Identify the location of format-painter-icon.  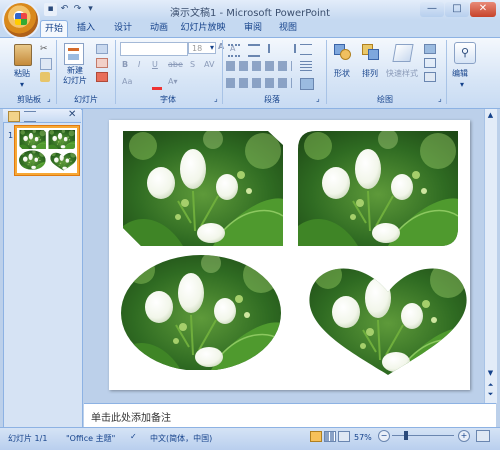
(45, 77).